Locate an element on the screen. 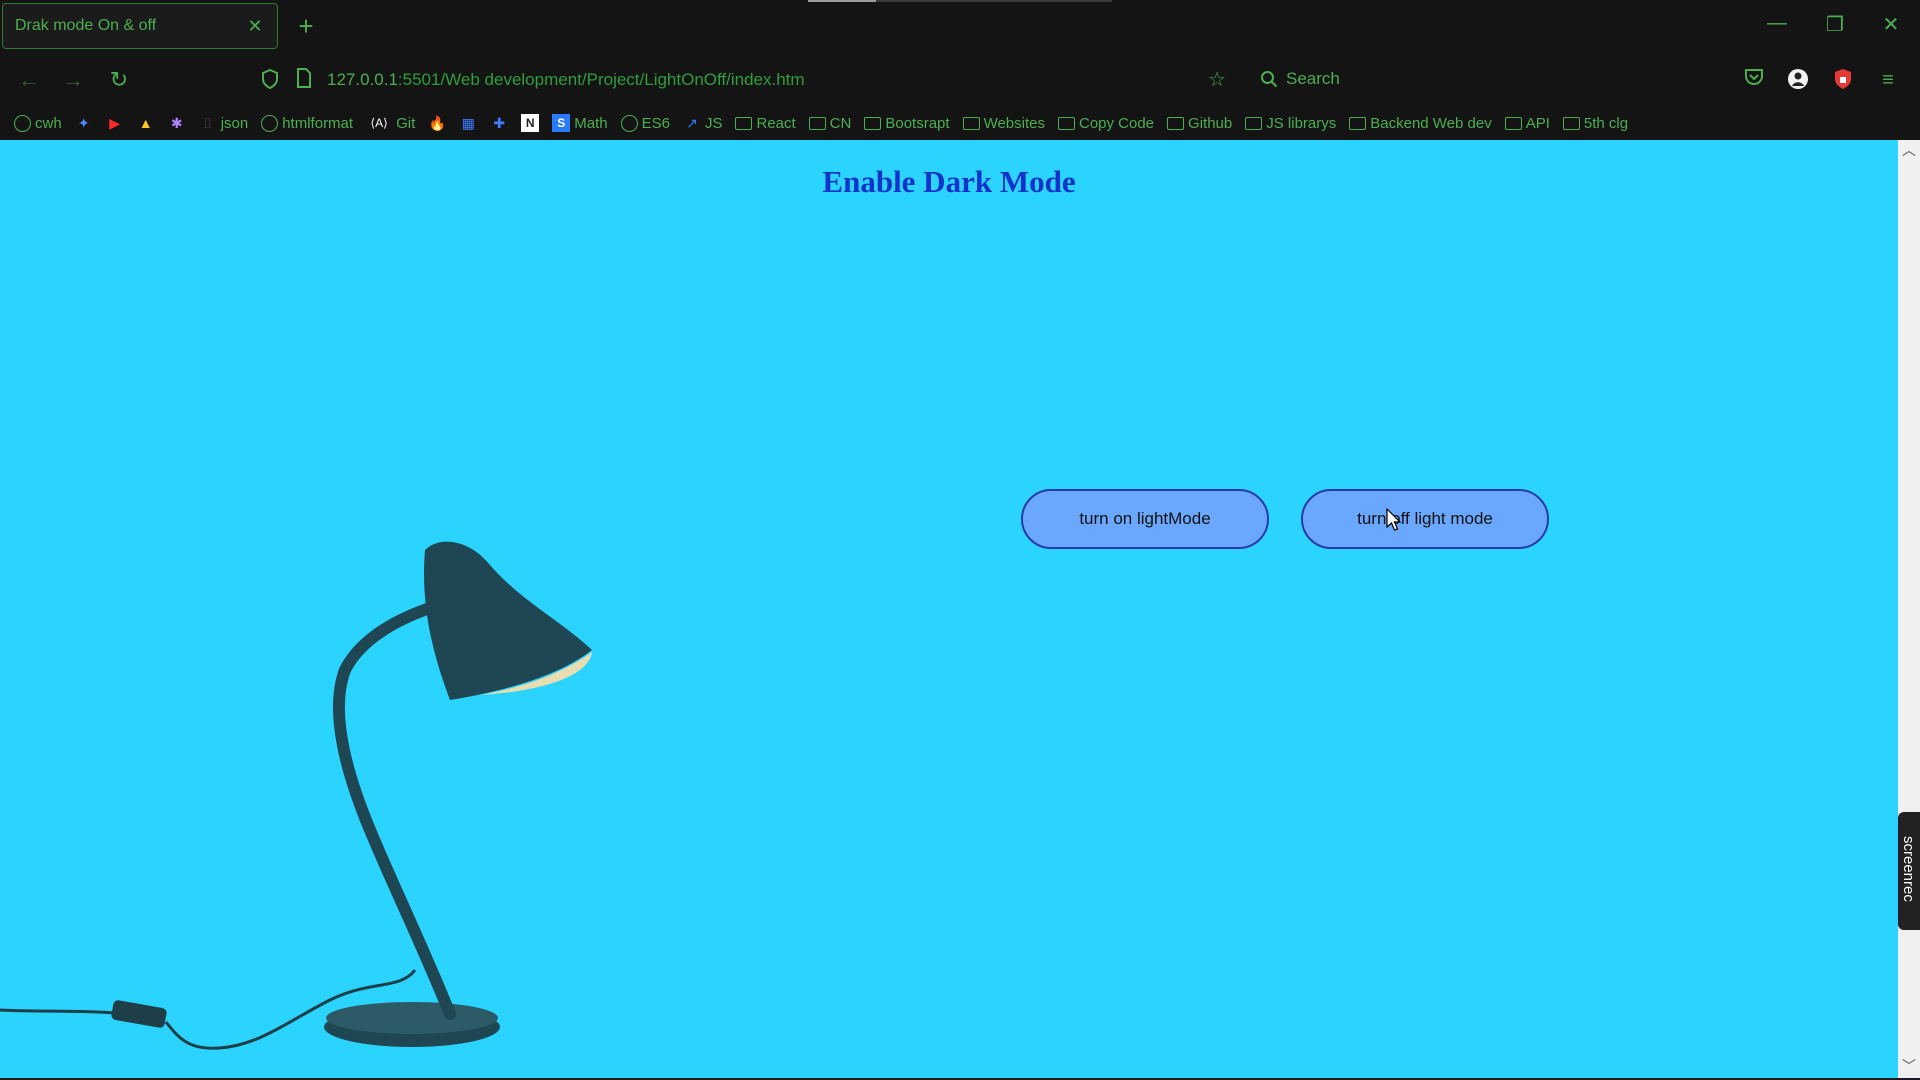 This screenshot has height=1080, width=1920. app3-icon: ▦ is located at coordinates (468, 123).